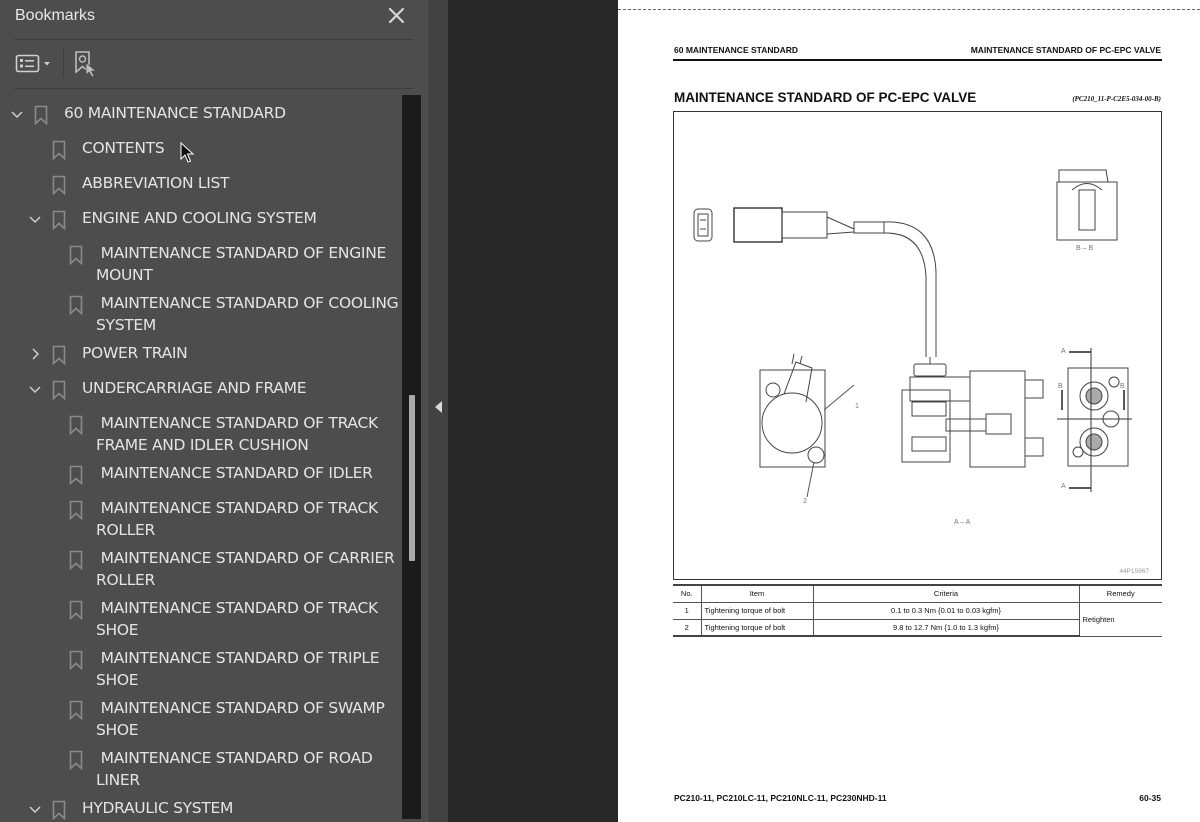 Image resolution: width=1200 pixels, height=822 pixels. I want to click on bookmark-label: MAINTENANCE STANDARD OF CARRIER ROLLER, so click(245, 569).